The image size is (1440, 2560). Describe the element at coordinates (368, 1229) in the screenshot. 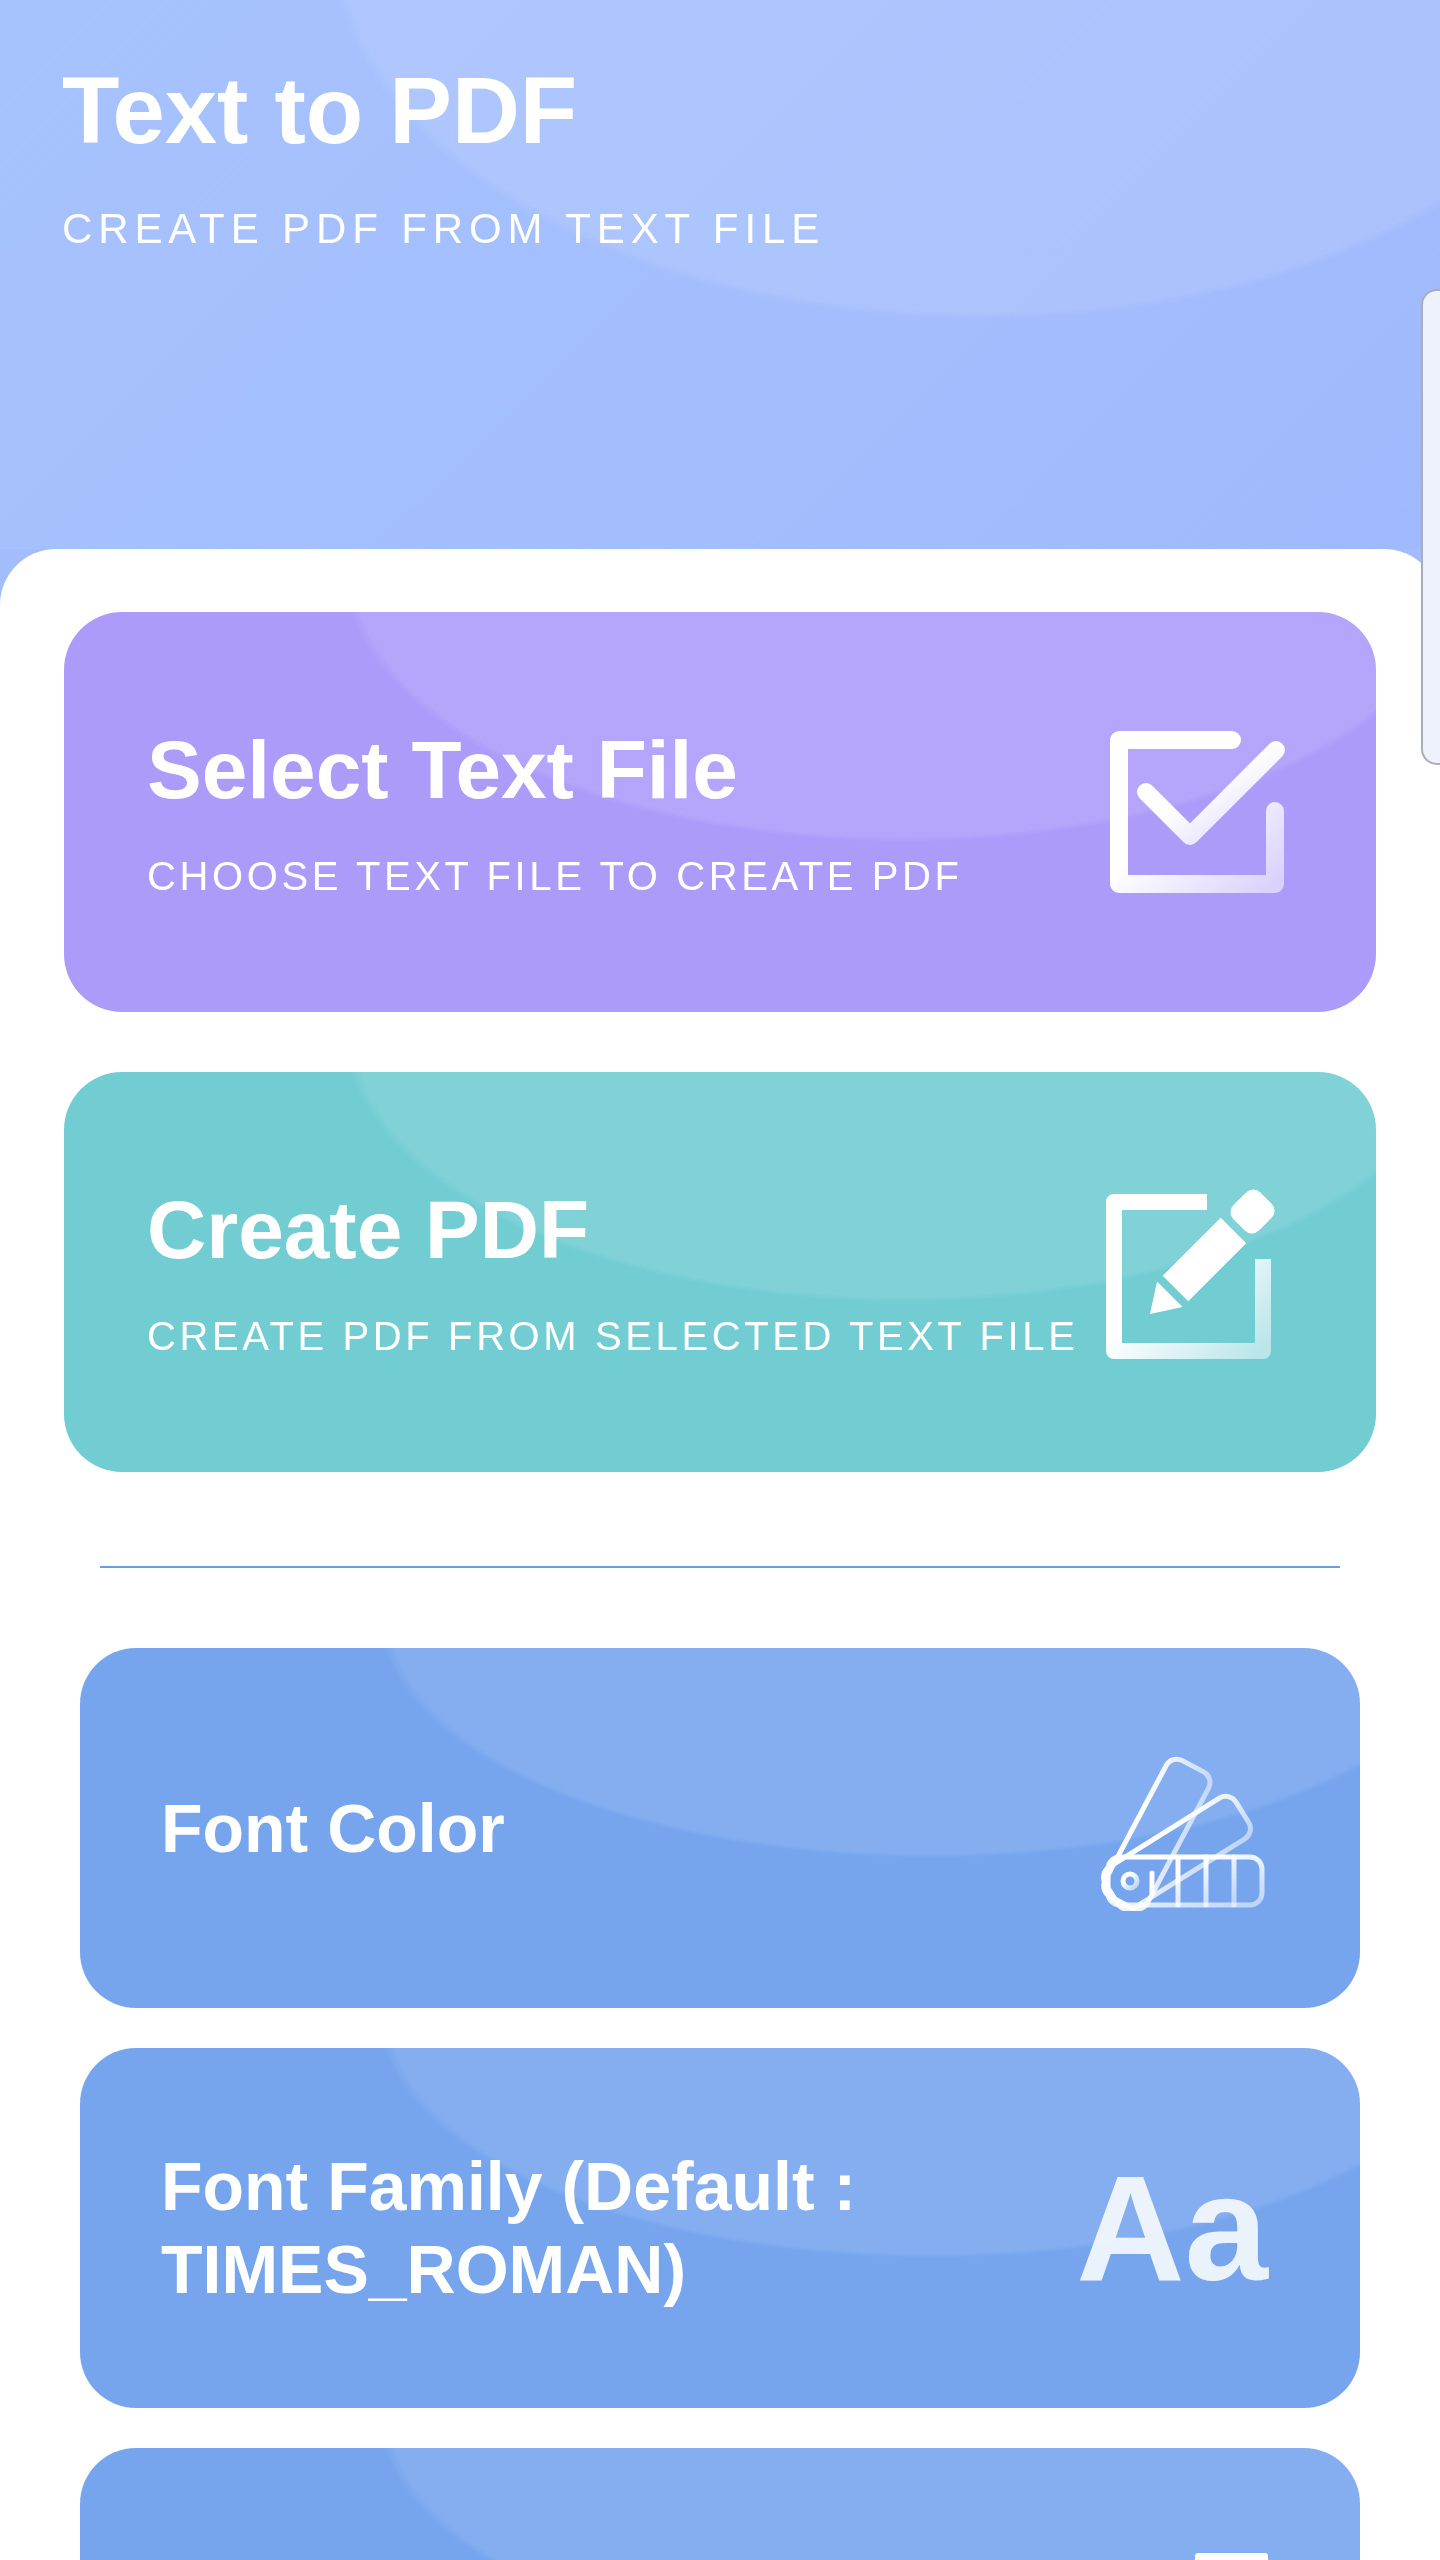

I see `card-title: Create PDF` at that location.